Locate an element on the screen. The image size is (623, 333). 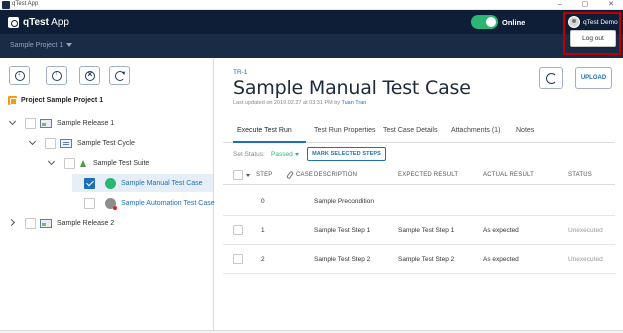
clear-selection-button is located at coordinates (89, 75).